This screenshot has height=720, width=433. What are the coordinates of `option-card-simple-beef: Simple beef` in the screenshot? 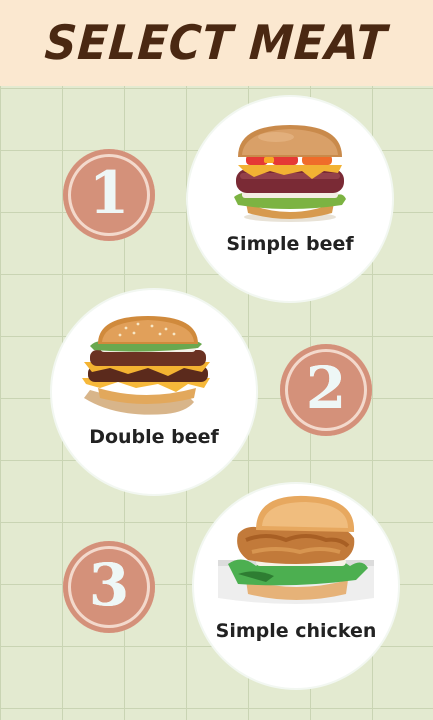 It's located at (290, 199).